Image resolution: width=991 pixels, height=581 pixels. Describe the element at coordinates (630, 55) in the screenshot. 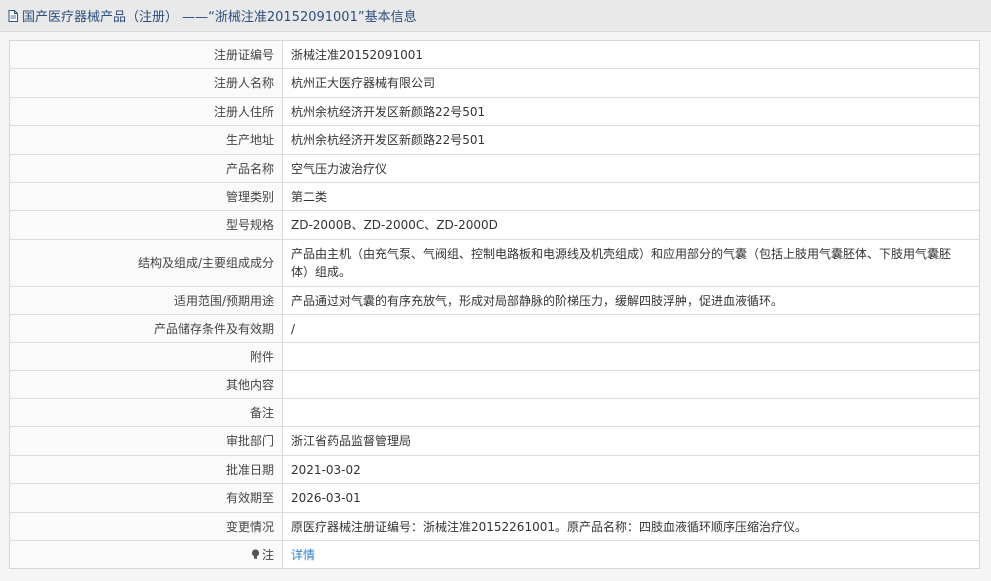

I see `row-value: 浙械注准20152091001` at that location.